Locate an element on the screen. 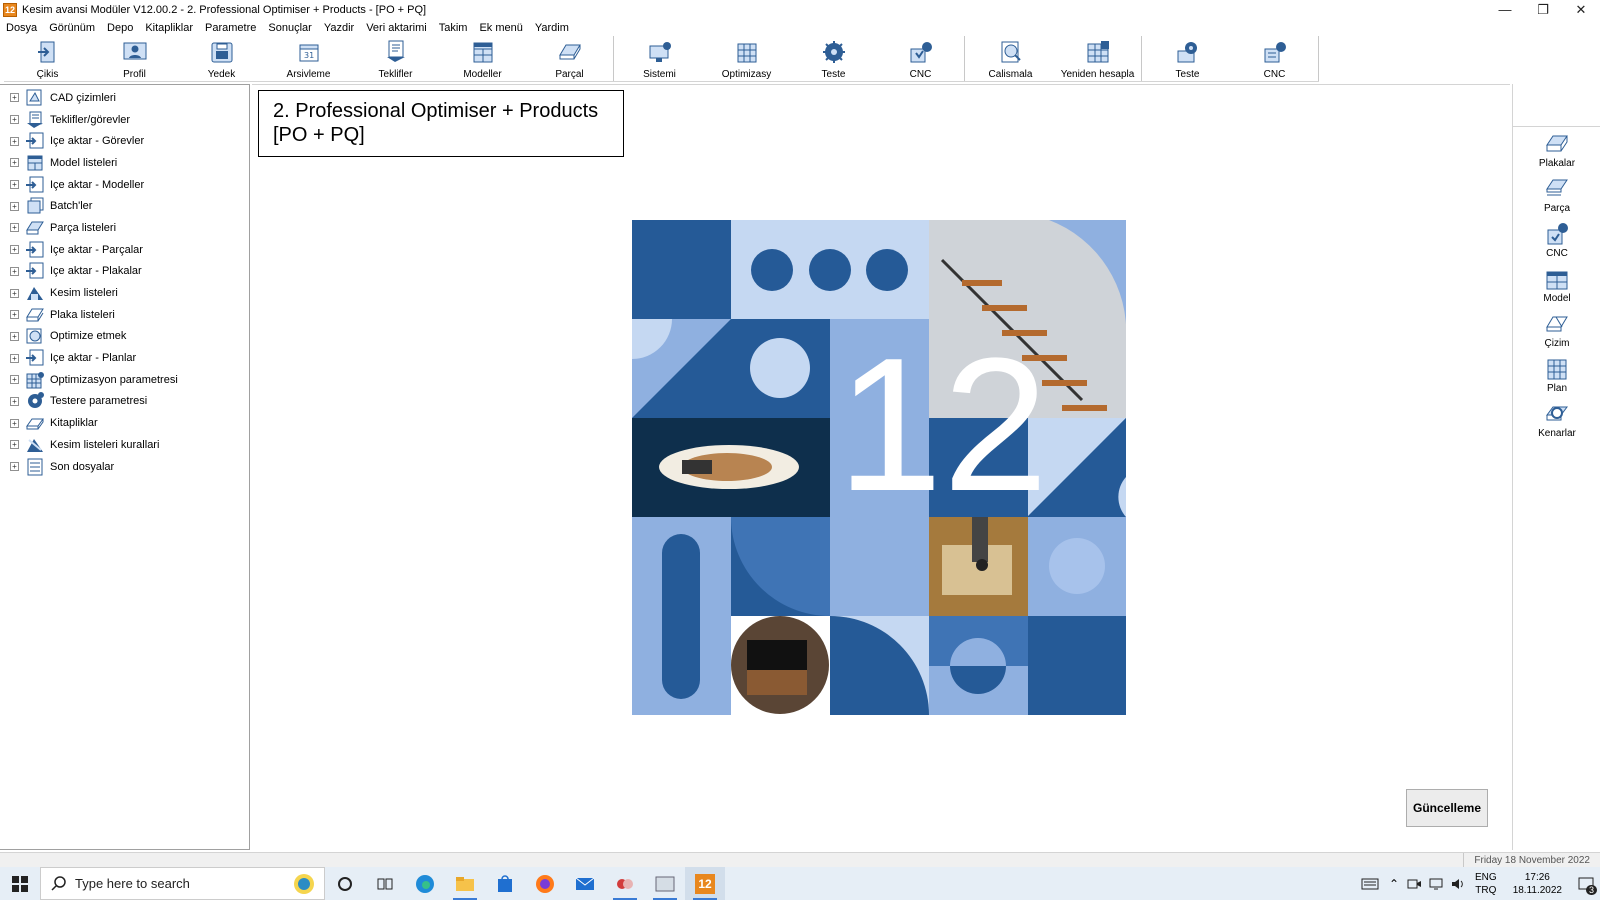 The height and width of the screenshot is (900, 1600). menu-ek-menu: Ek menü is located at coordinates (500, 28).